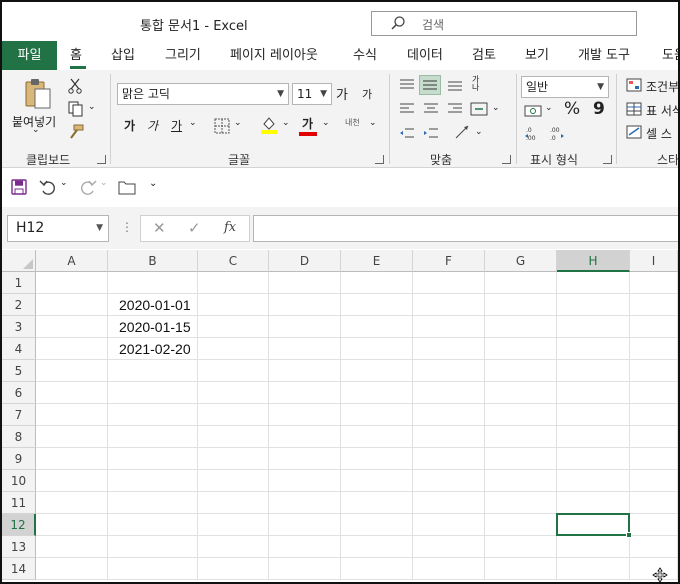 The height and width of the screenshot is (584, 680). Describe the element at coordinates (19, 349) in the screenshot. I see `row-header-4: 4` at that location.